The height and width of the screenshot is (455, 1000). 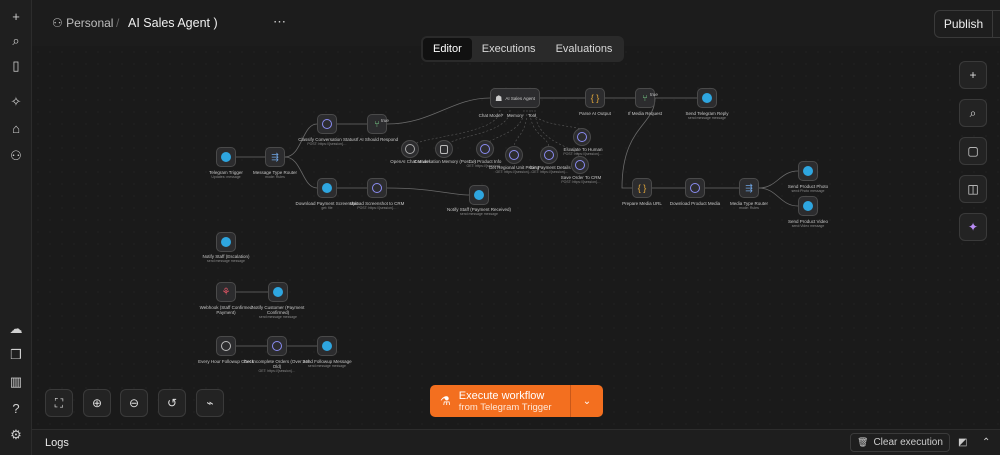 I want to click on notify-customer-payment-node, so click(x=278, y=292).